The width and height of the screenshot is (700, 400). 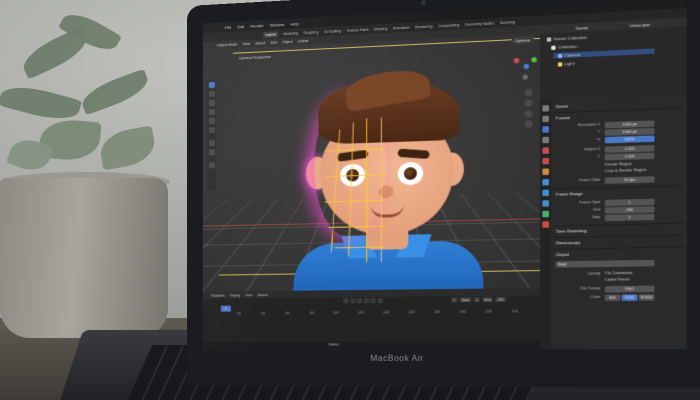 I want to click on zoom-icon, so click(x=528, y=92).